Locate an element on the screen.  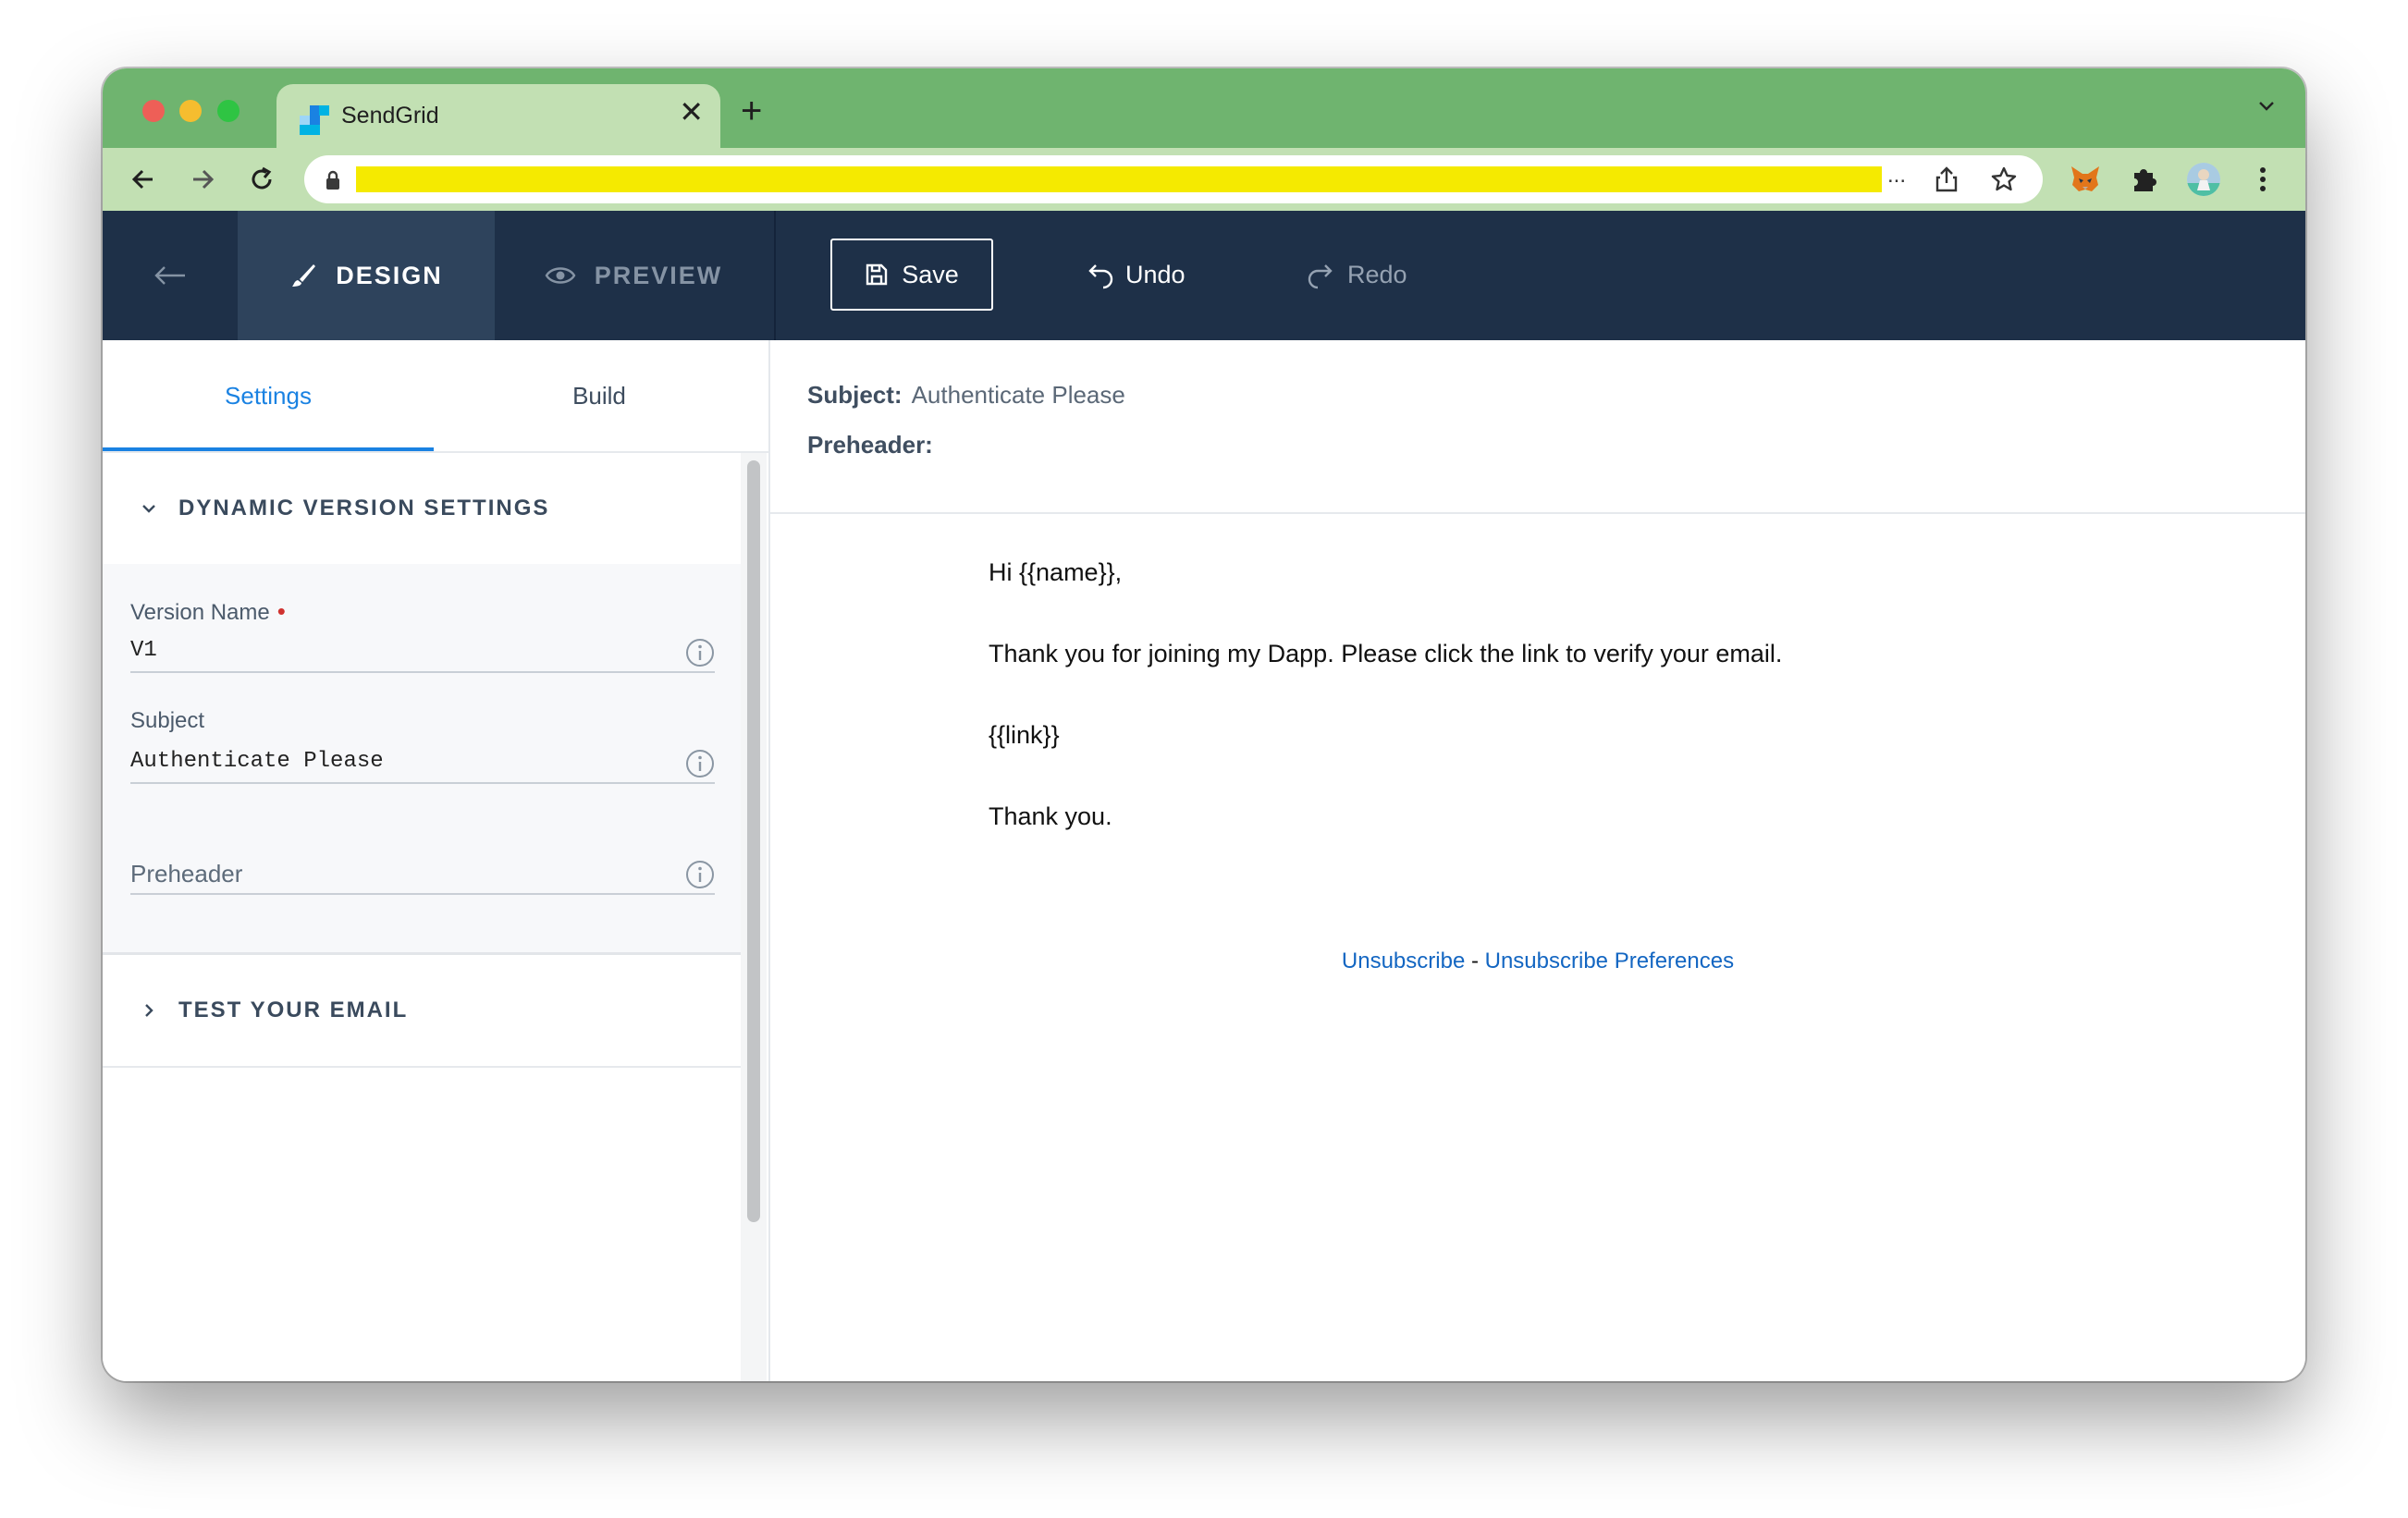
left-arrow-icon is located at coordinates (169, 275).